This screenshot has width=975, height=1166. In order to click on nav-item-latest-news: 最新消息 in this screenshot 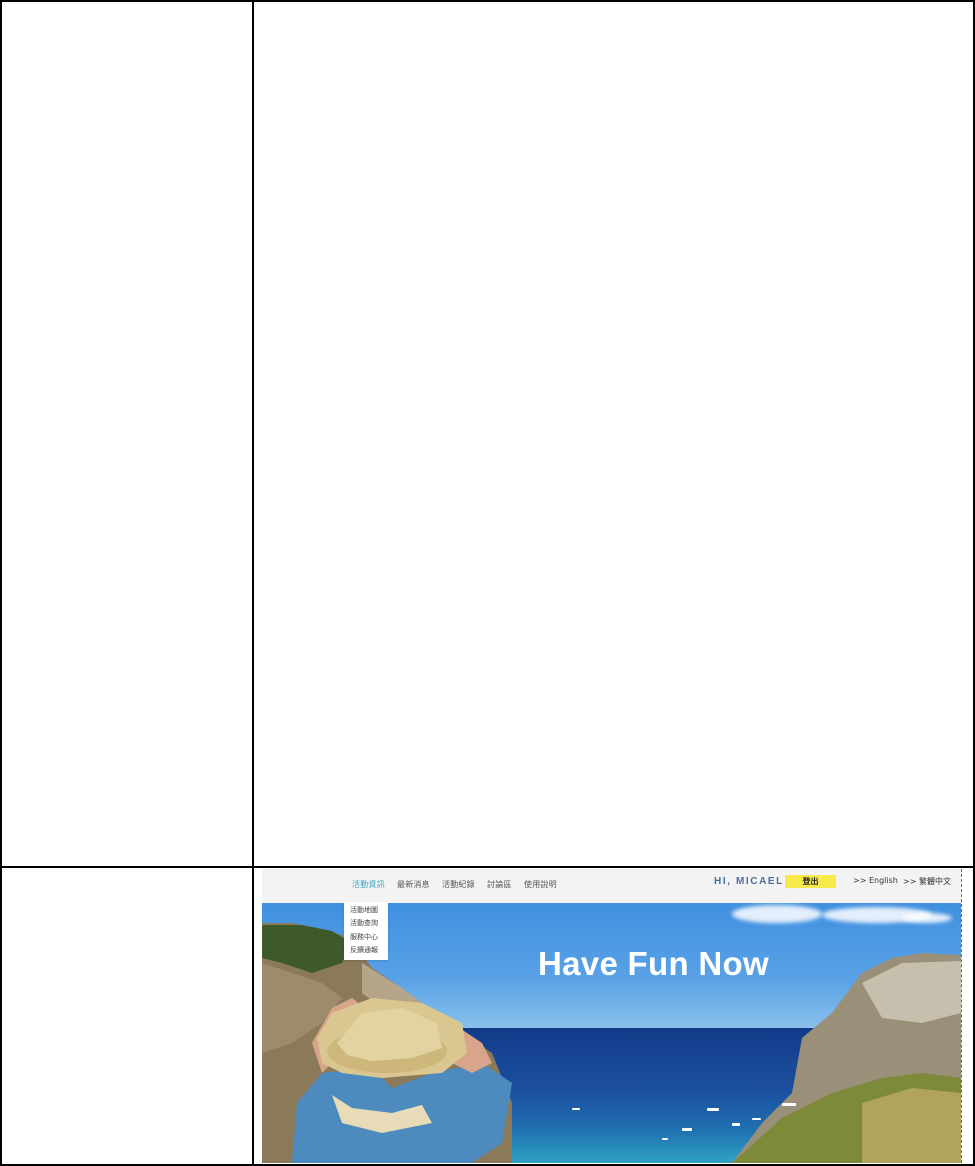, I will do `click(413, 884)`.